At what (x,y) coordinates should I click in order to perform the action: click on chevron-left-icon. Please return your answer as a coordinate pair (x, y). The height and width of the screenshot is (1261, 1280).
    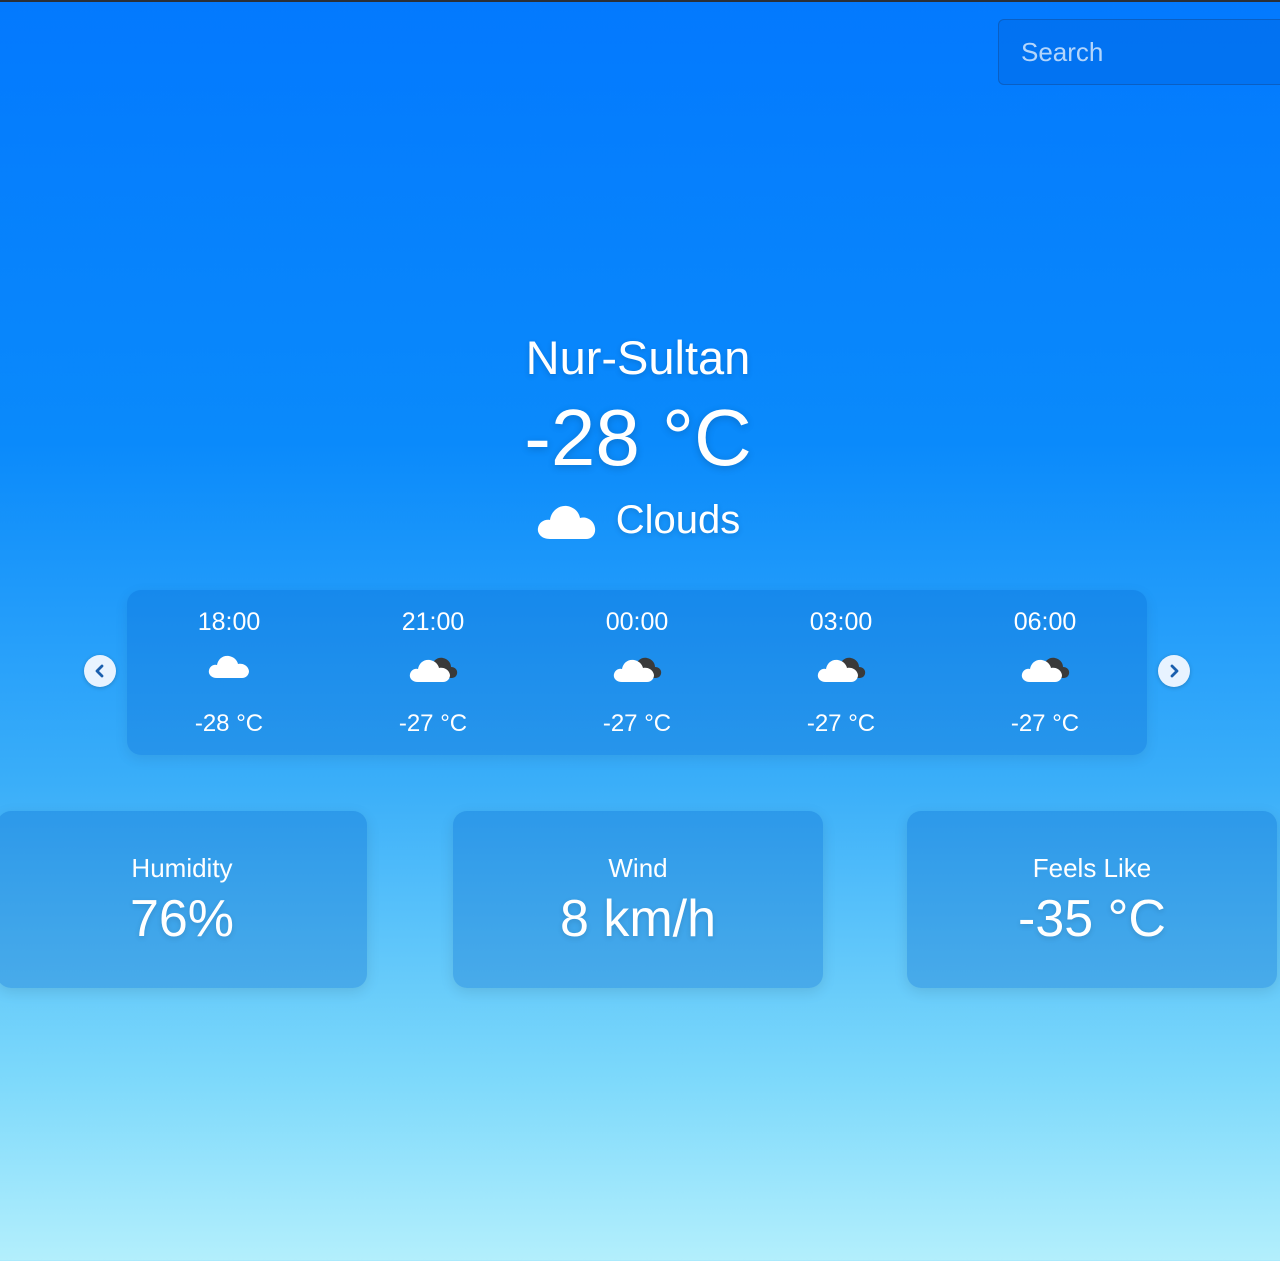
    Looking at the image, I should click on (99, 671).